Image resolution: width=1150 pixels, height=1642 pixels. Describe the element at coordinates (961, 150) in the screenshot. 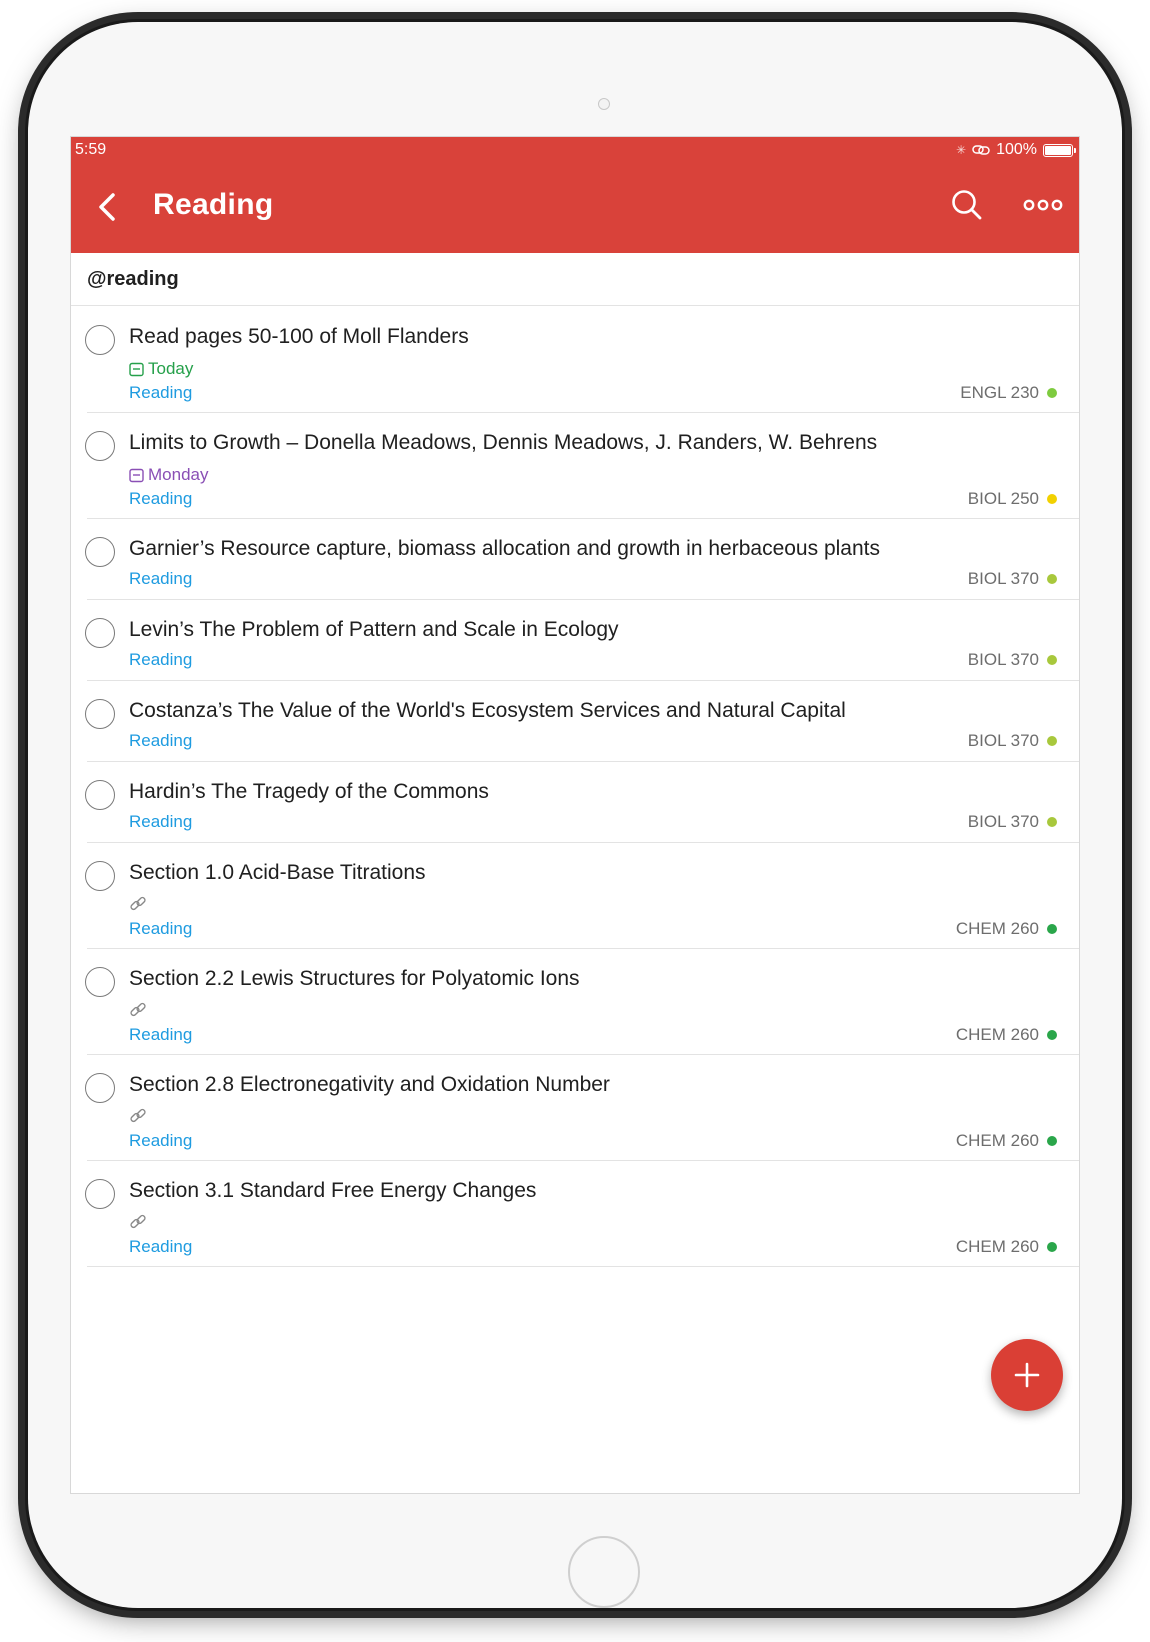

I see `activity-spinner-icon: ✳` at that location.